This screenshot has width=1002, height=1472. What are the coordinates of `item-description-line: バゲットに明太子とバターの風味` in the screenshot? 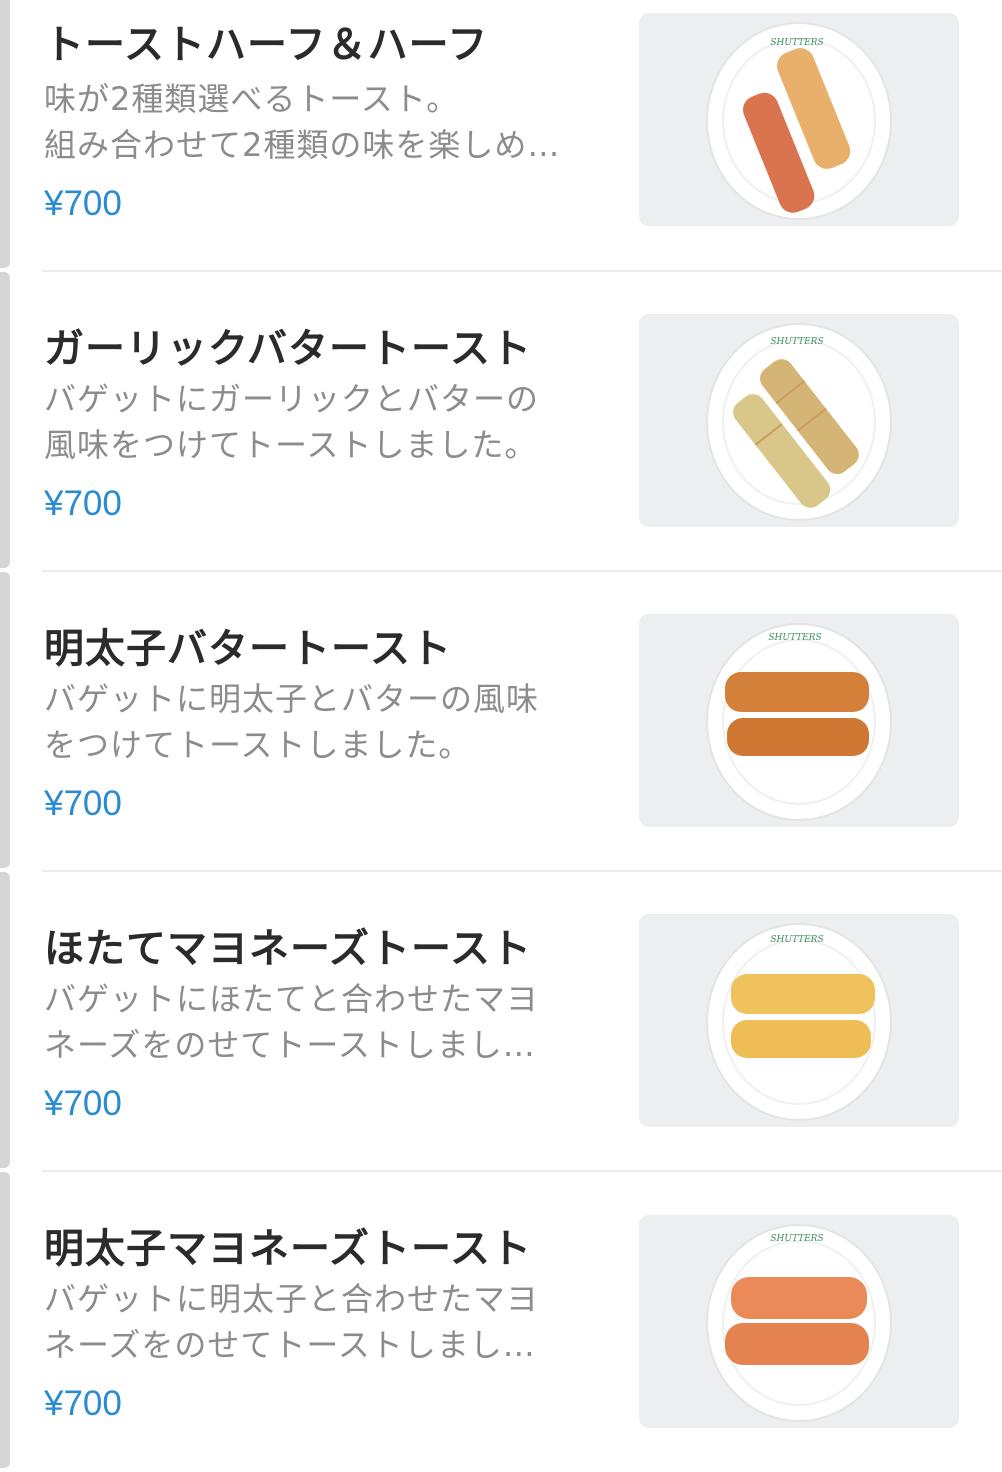 It's located at (292, 699).